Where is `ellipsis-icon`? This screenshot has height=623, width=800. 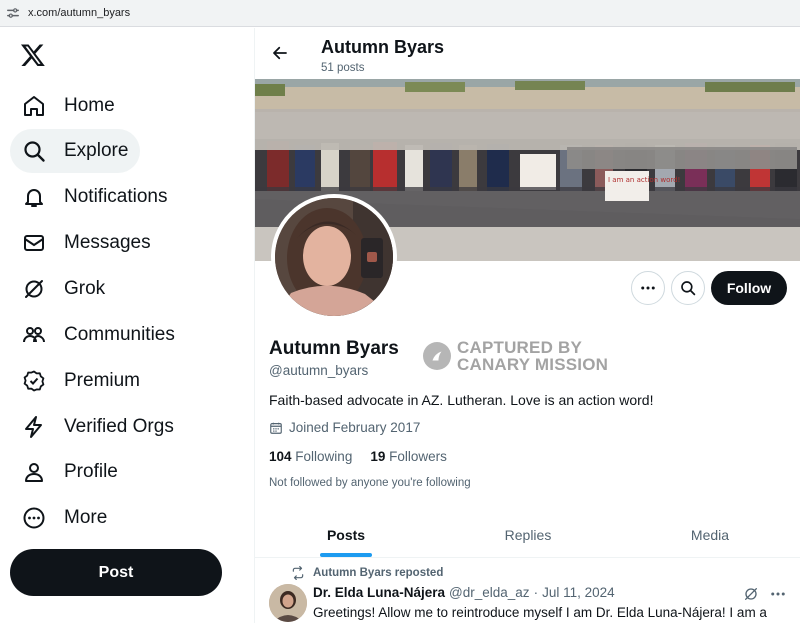 ellipsis-icon is located at coordinates (648, 288).